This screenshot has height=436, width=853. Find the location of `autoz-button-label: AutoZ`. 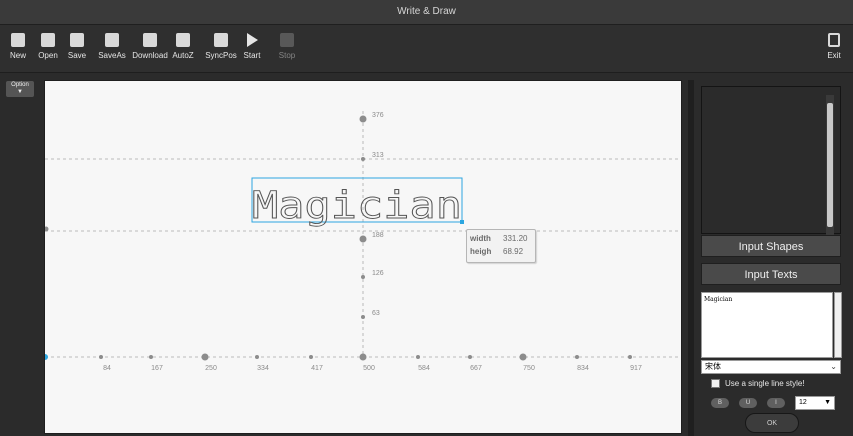

autoz-button-label: AutoZ is located at coordinates (183, 55).